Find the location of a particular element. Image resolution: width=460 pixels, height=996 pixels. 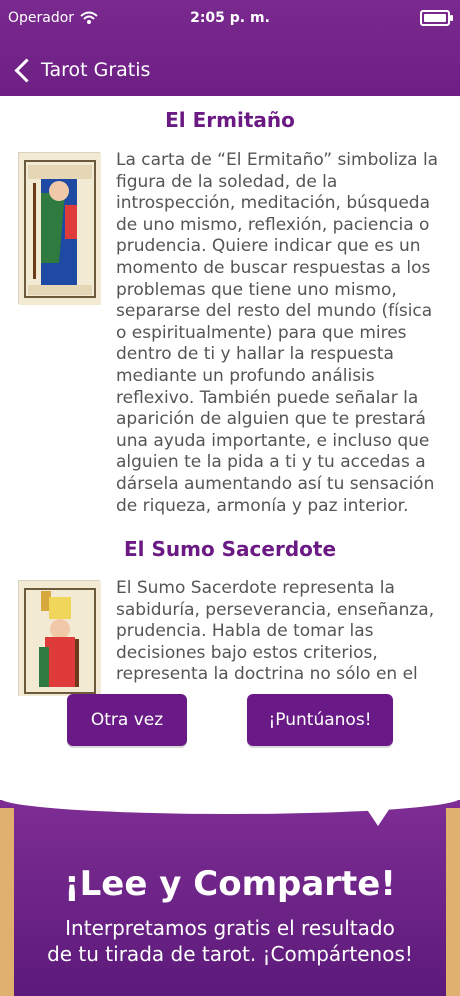

promo-subtitle-line: Interpretamos gratis el resultado is located at coordinates (230, 928).